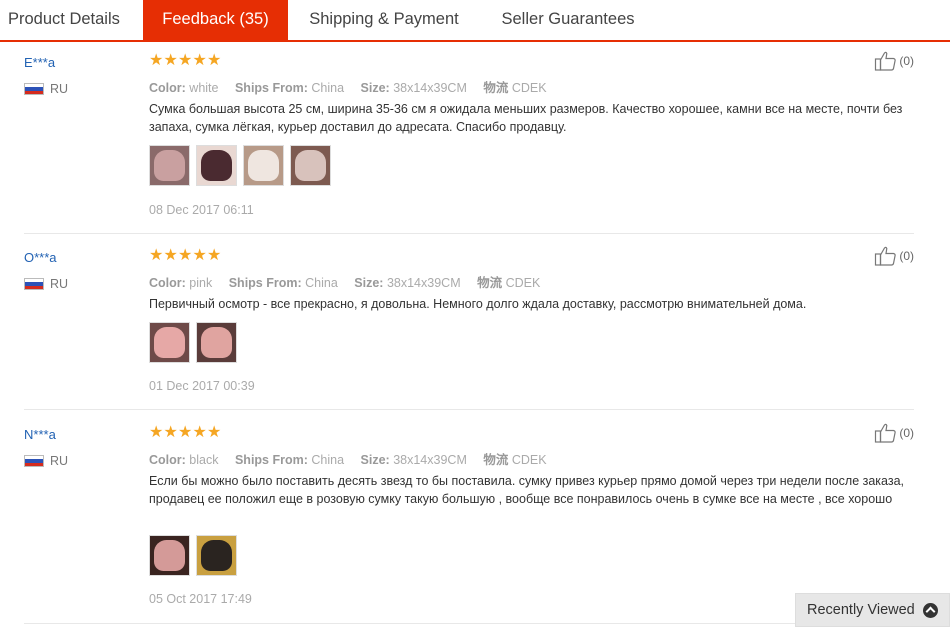 This screenshot has height=627, width=950. I want to click on tab-feedback: Feedback (35), so click(215, 20).